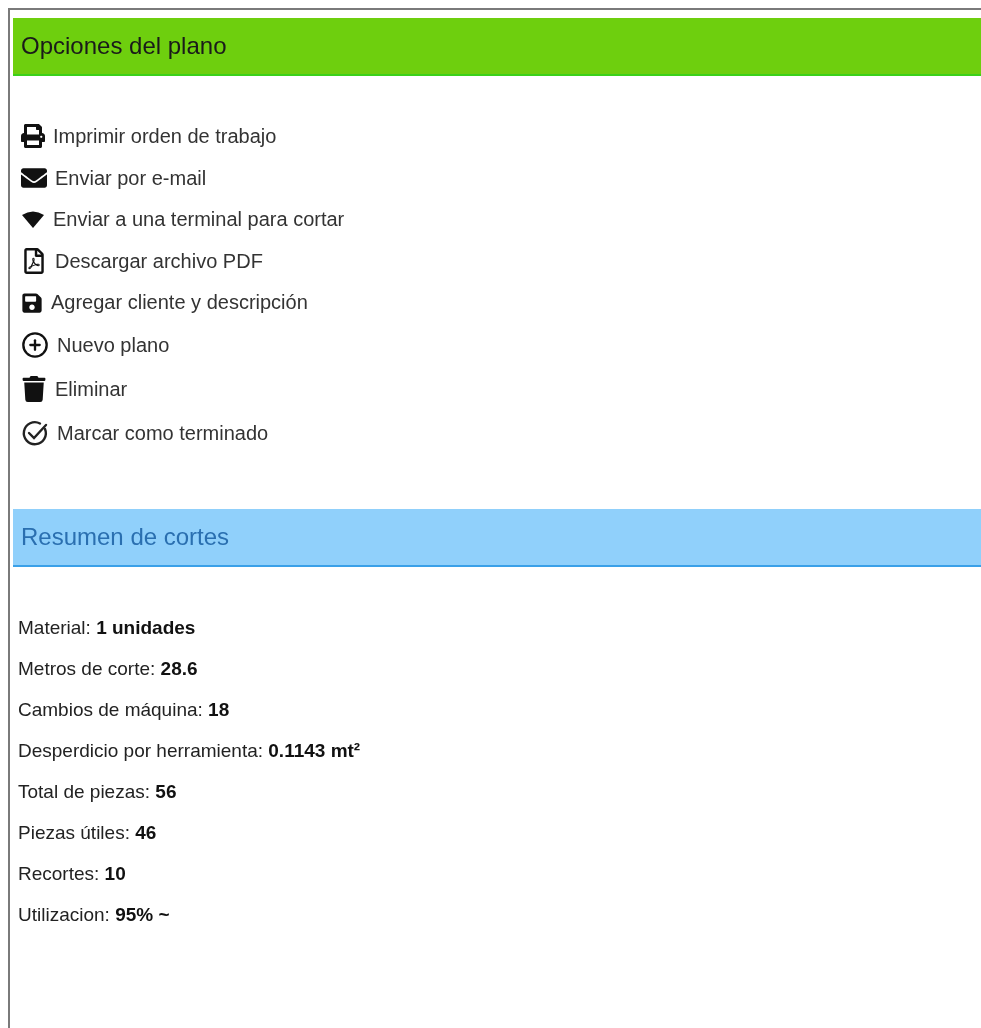 The height and width of the screenshot is (1028, 981). Describe the element at coordinates (33, 219) in the screenshot. I see `signal-icon` at that location.